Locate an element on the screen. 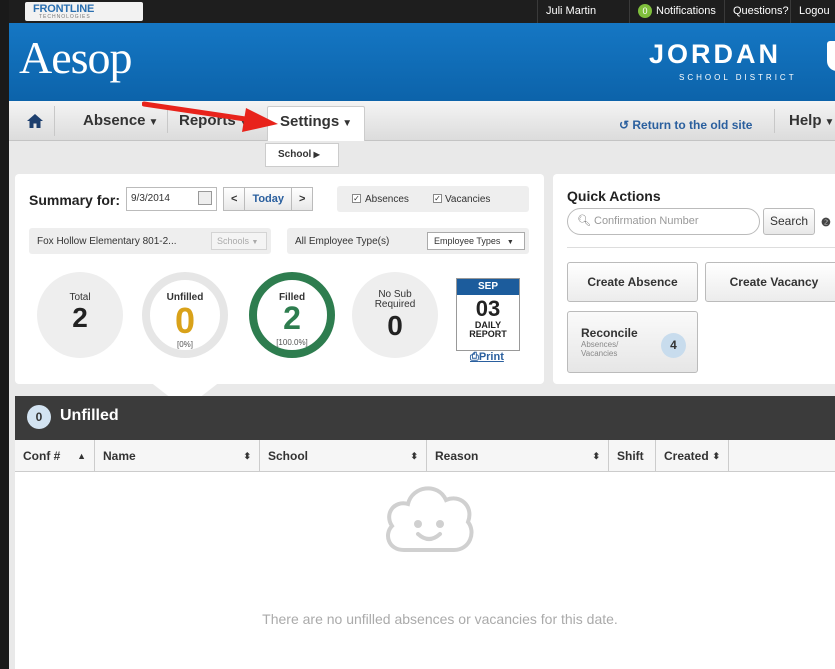 This screenshot has width=835, height=669. daily-report-line2: REPORT is located at coordinates (488, 334).